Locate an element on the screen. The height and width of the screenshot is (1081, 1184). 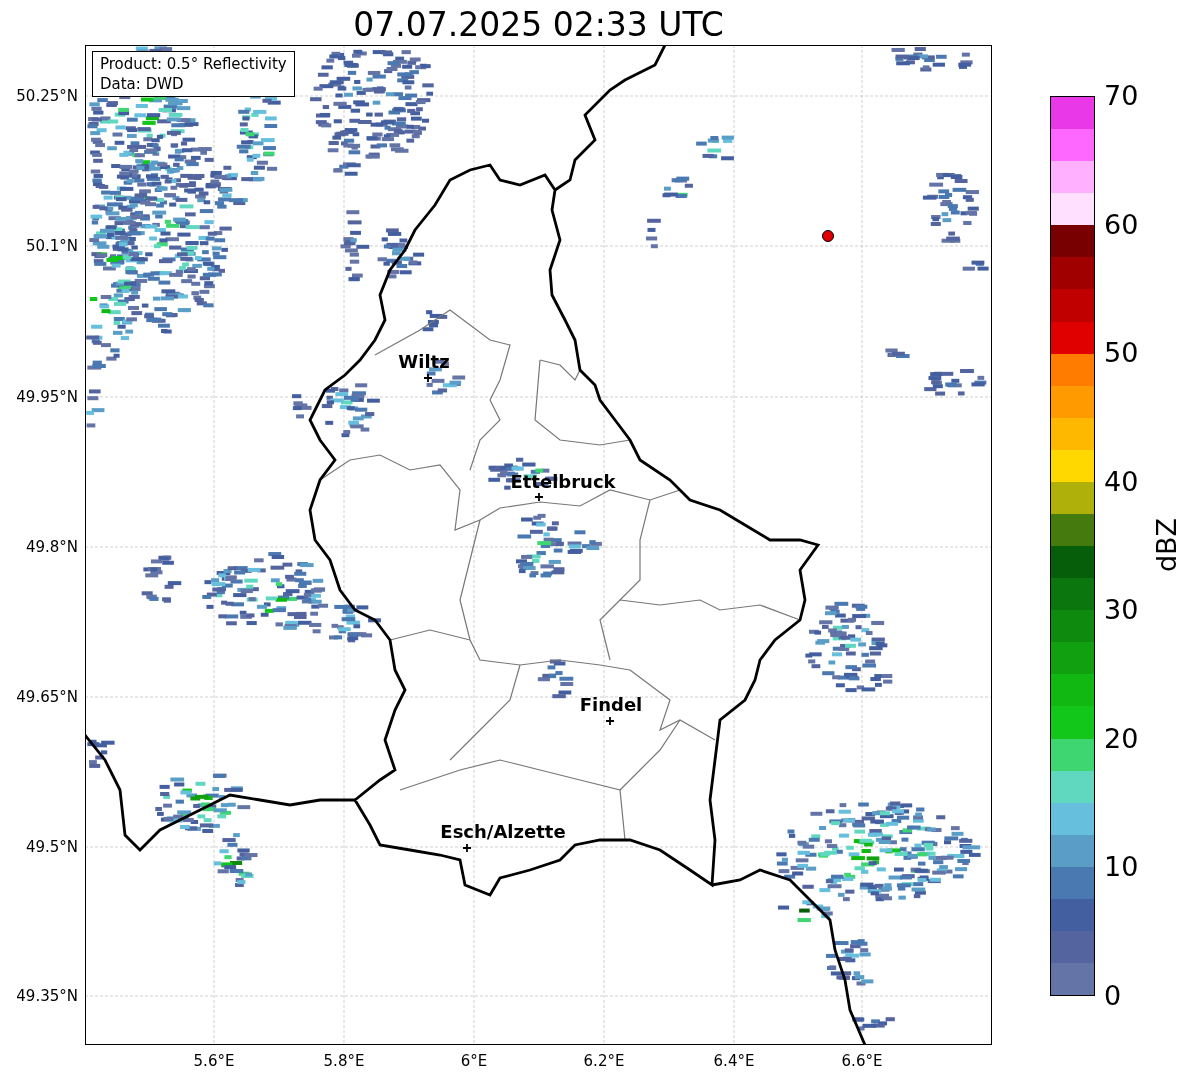
chart-title: 07.07.2025 02:33 UTC is located at coordinates (538, 25).